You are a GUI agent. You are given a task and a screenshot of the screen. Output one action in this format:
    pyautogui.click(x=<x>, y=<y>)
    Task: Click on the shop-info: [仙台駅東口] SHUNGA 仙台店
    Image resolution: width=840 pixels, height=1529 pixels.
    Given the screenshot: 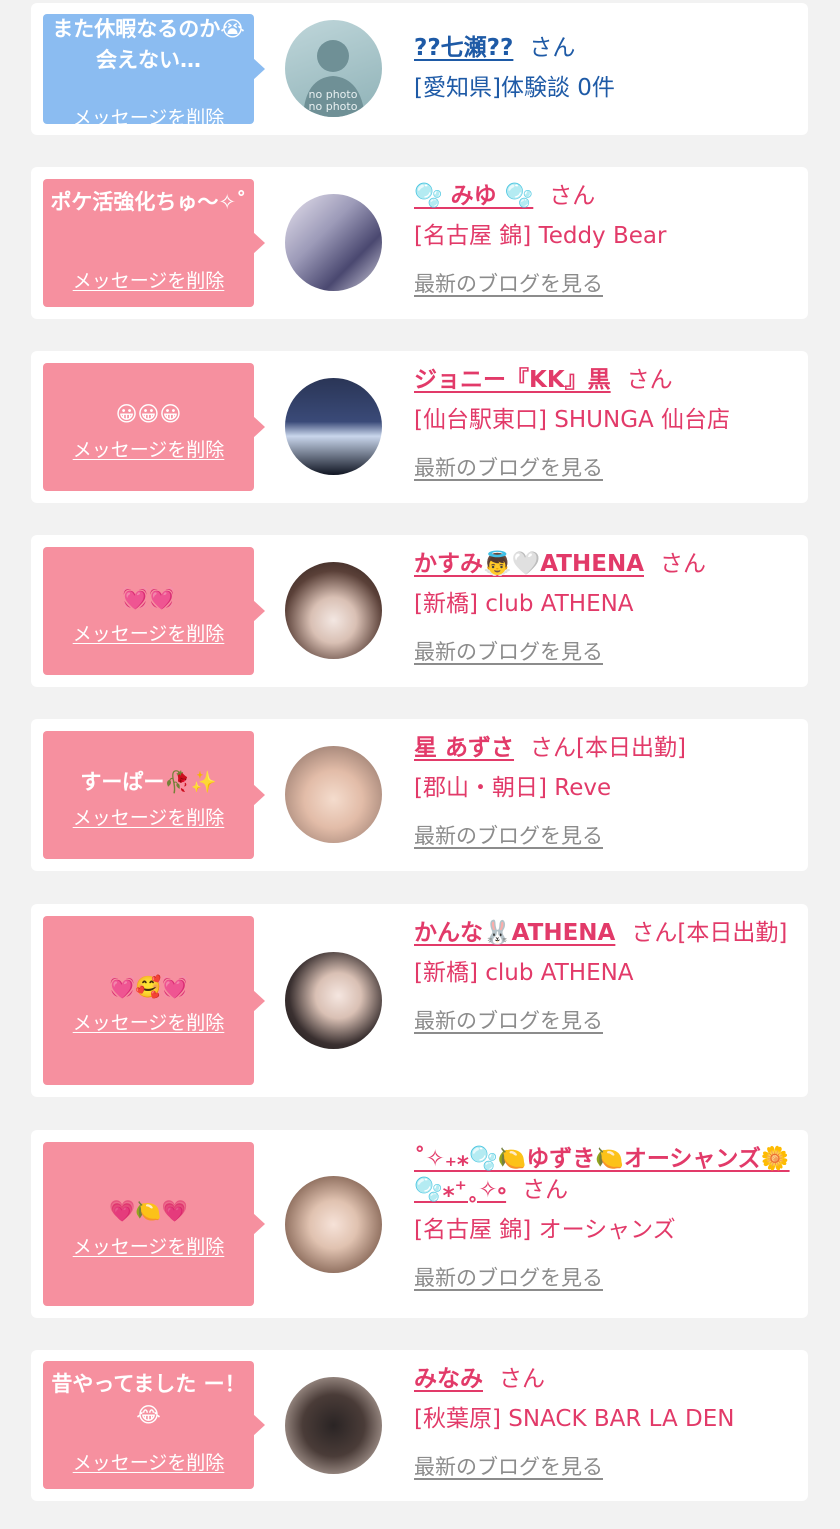 What is the action you would take?
    pyautogui.click(x=572, y=420)
    